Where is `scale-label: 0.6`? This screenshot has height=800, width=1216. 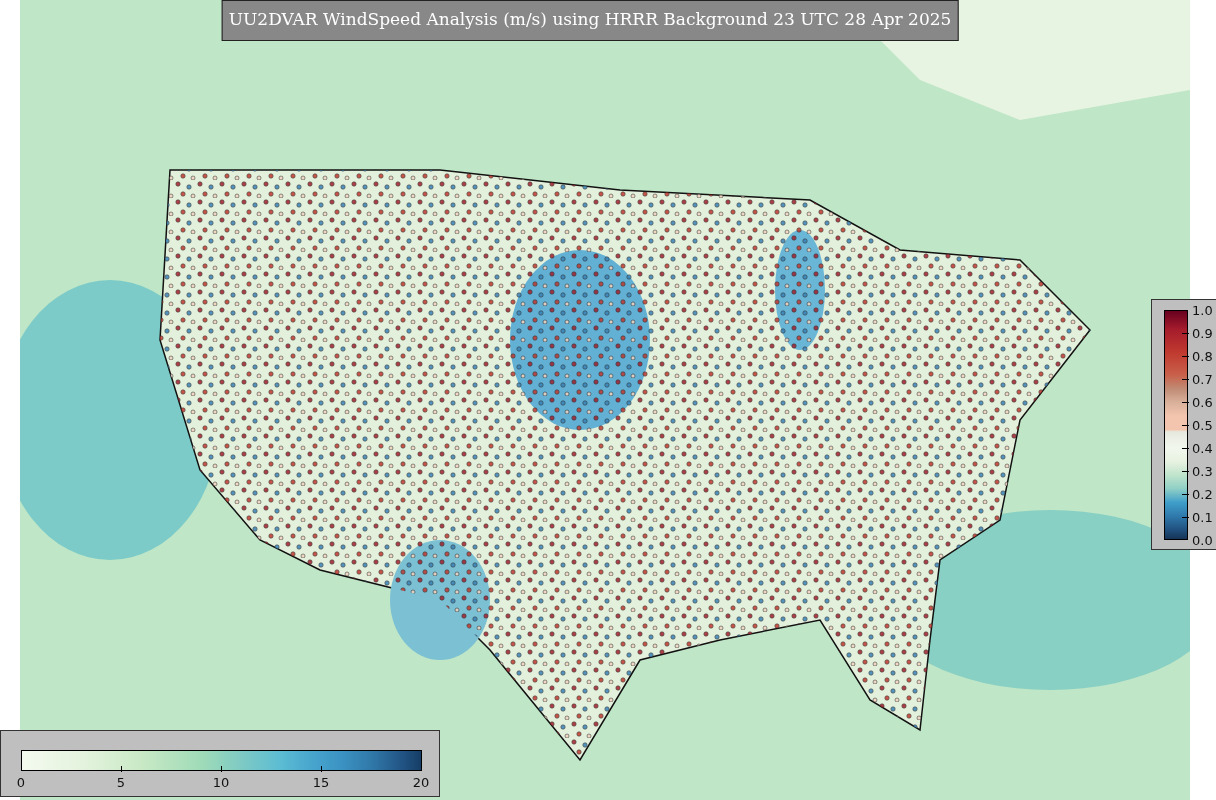 scale-label: 0.6 is located at coordinates (1202, 402).